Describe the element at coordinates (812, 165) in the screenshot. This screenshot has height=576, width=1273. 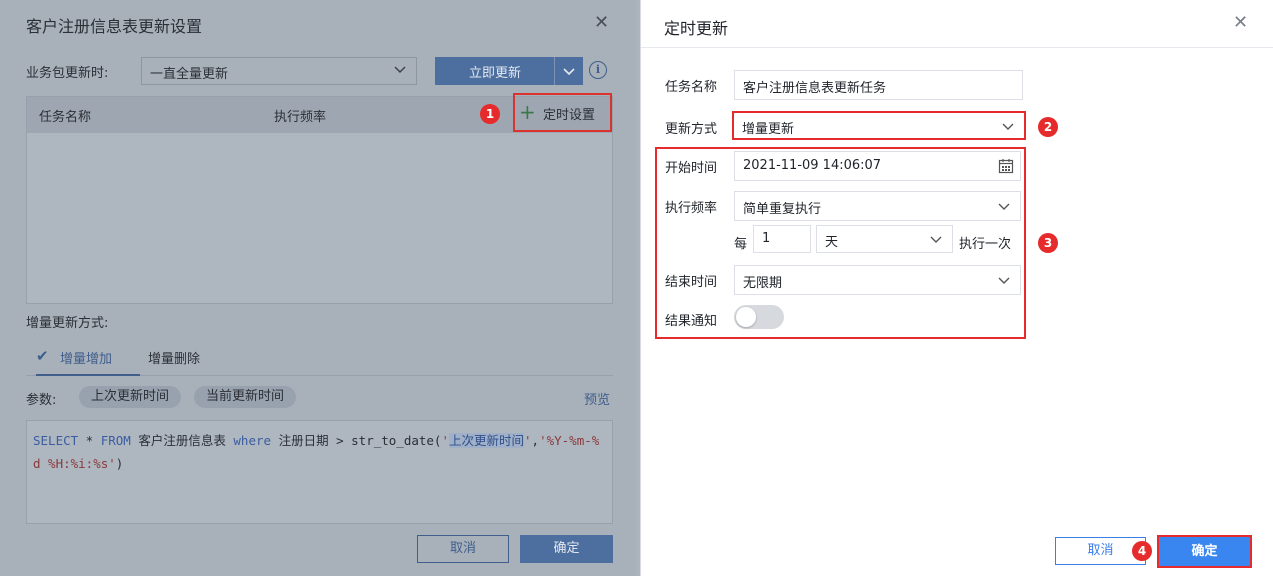
I see `start-time-value: 2021-11-09 14:06:07` at that location.